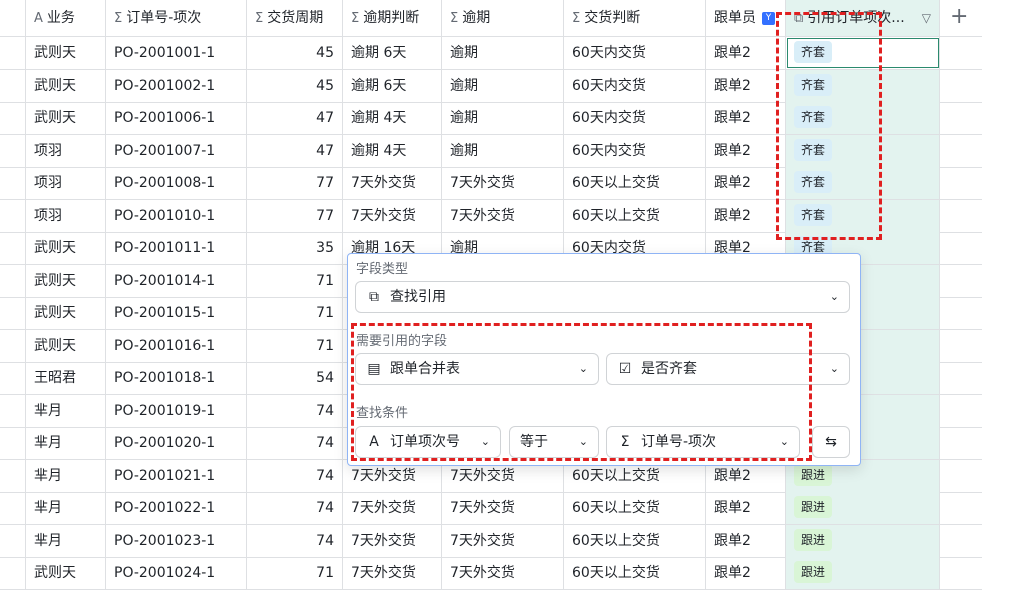  What do you see at coordinates (176, 410) in the screenshot?
I see `cell-order: PO-2001019-1` at bounding box center [176, 410].